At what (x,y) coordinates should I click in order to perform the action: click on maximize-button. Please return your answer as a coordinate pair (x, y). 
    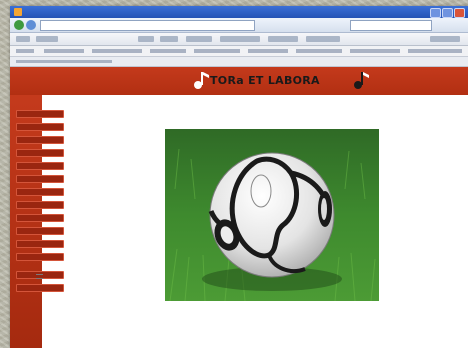
    Looking at the image, I should click on (447, 13).